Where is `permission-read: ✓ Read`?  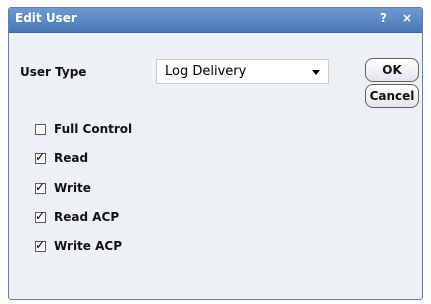
permission-read: ✓ Read is located at coordinates (61, 158).